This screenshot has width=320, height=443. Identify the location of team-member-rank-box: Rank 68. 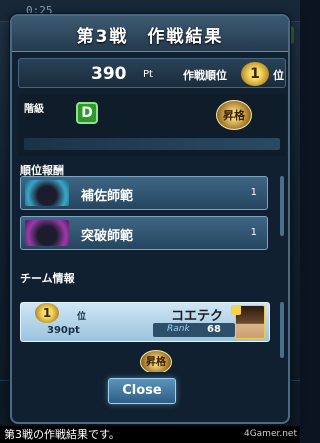
(194, 330).